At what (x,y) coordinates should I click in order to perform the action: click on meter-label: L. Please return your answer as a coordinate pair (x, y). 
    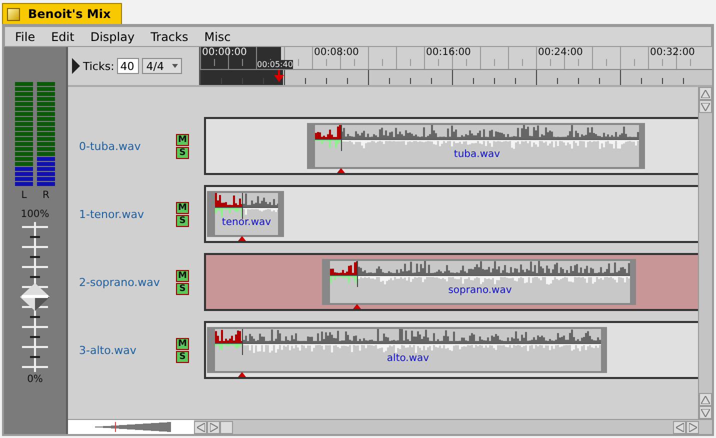
    Looking at the image, I should click on (24, 195).